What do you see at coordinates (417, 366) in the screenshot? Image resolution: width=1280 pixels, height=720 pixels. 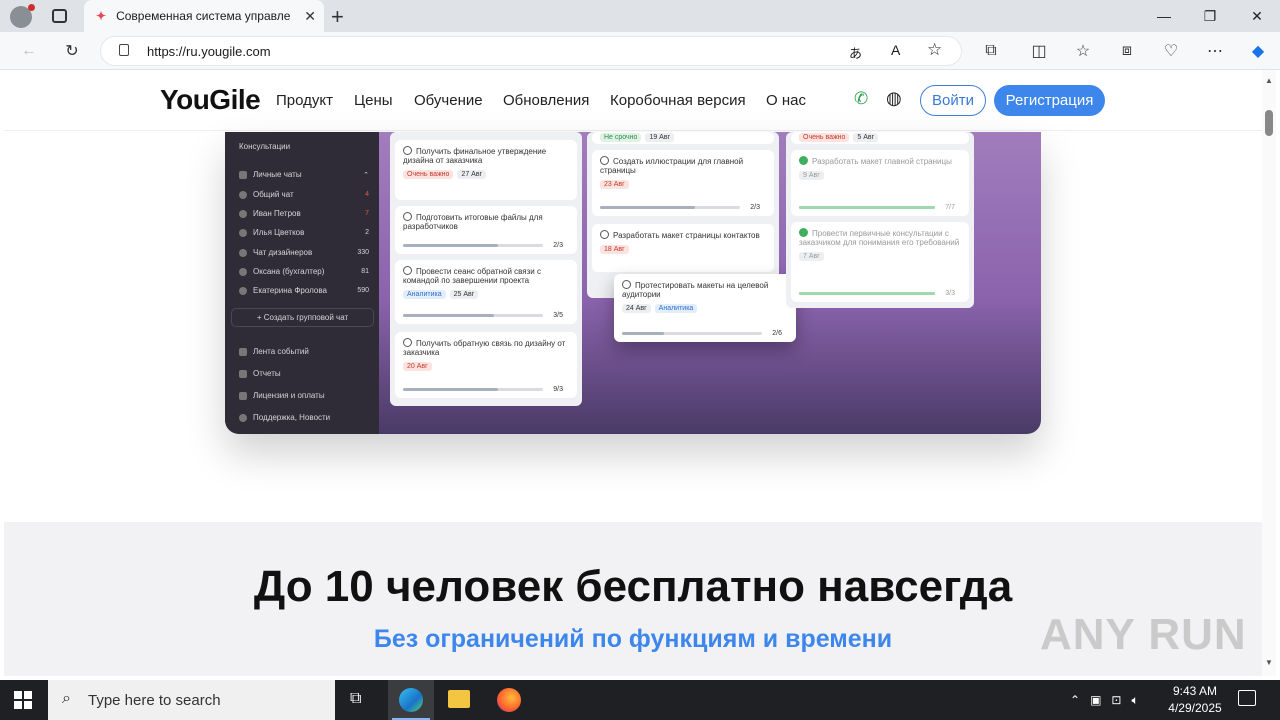 I see `due-date: 20 Авг` at bounding box center [417, 366].